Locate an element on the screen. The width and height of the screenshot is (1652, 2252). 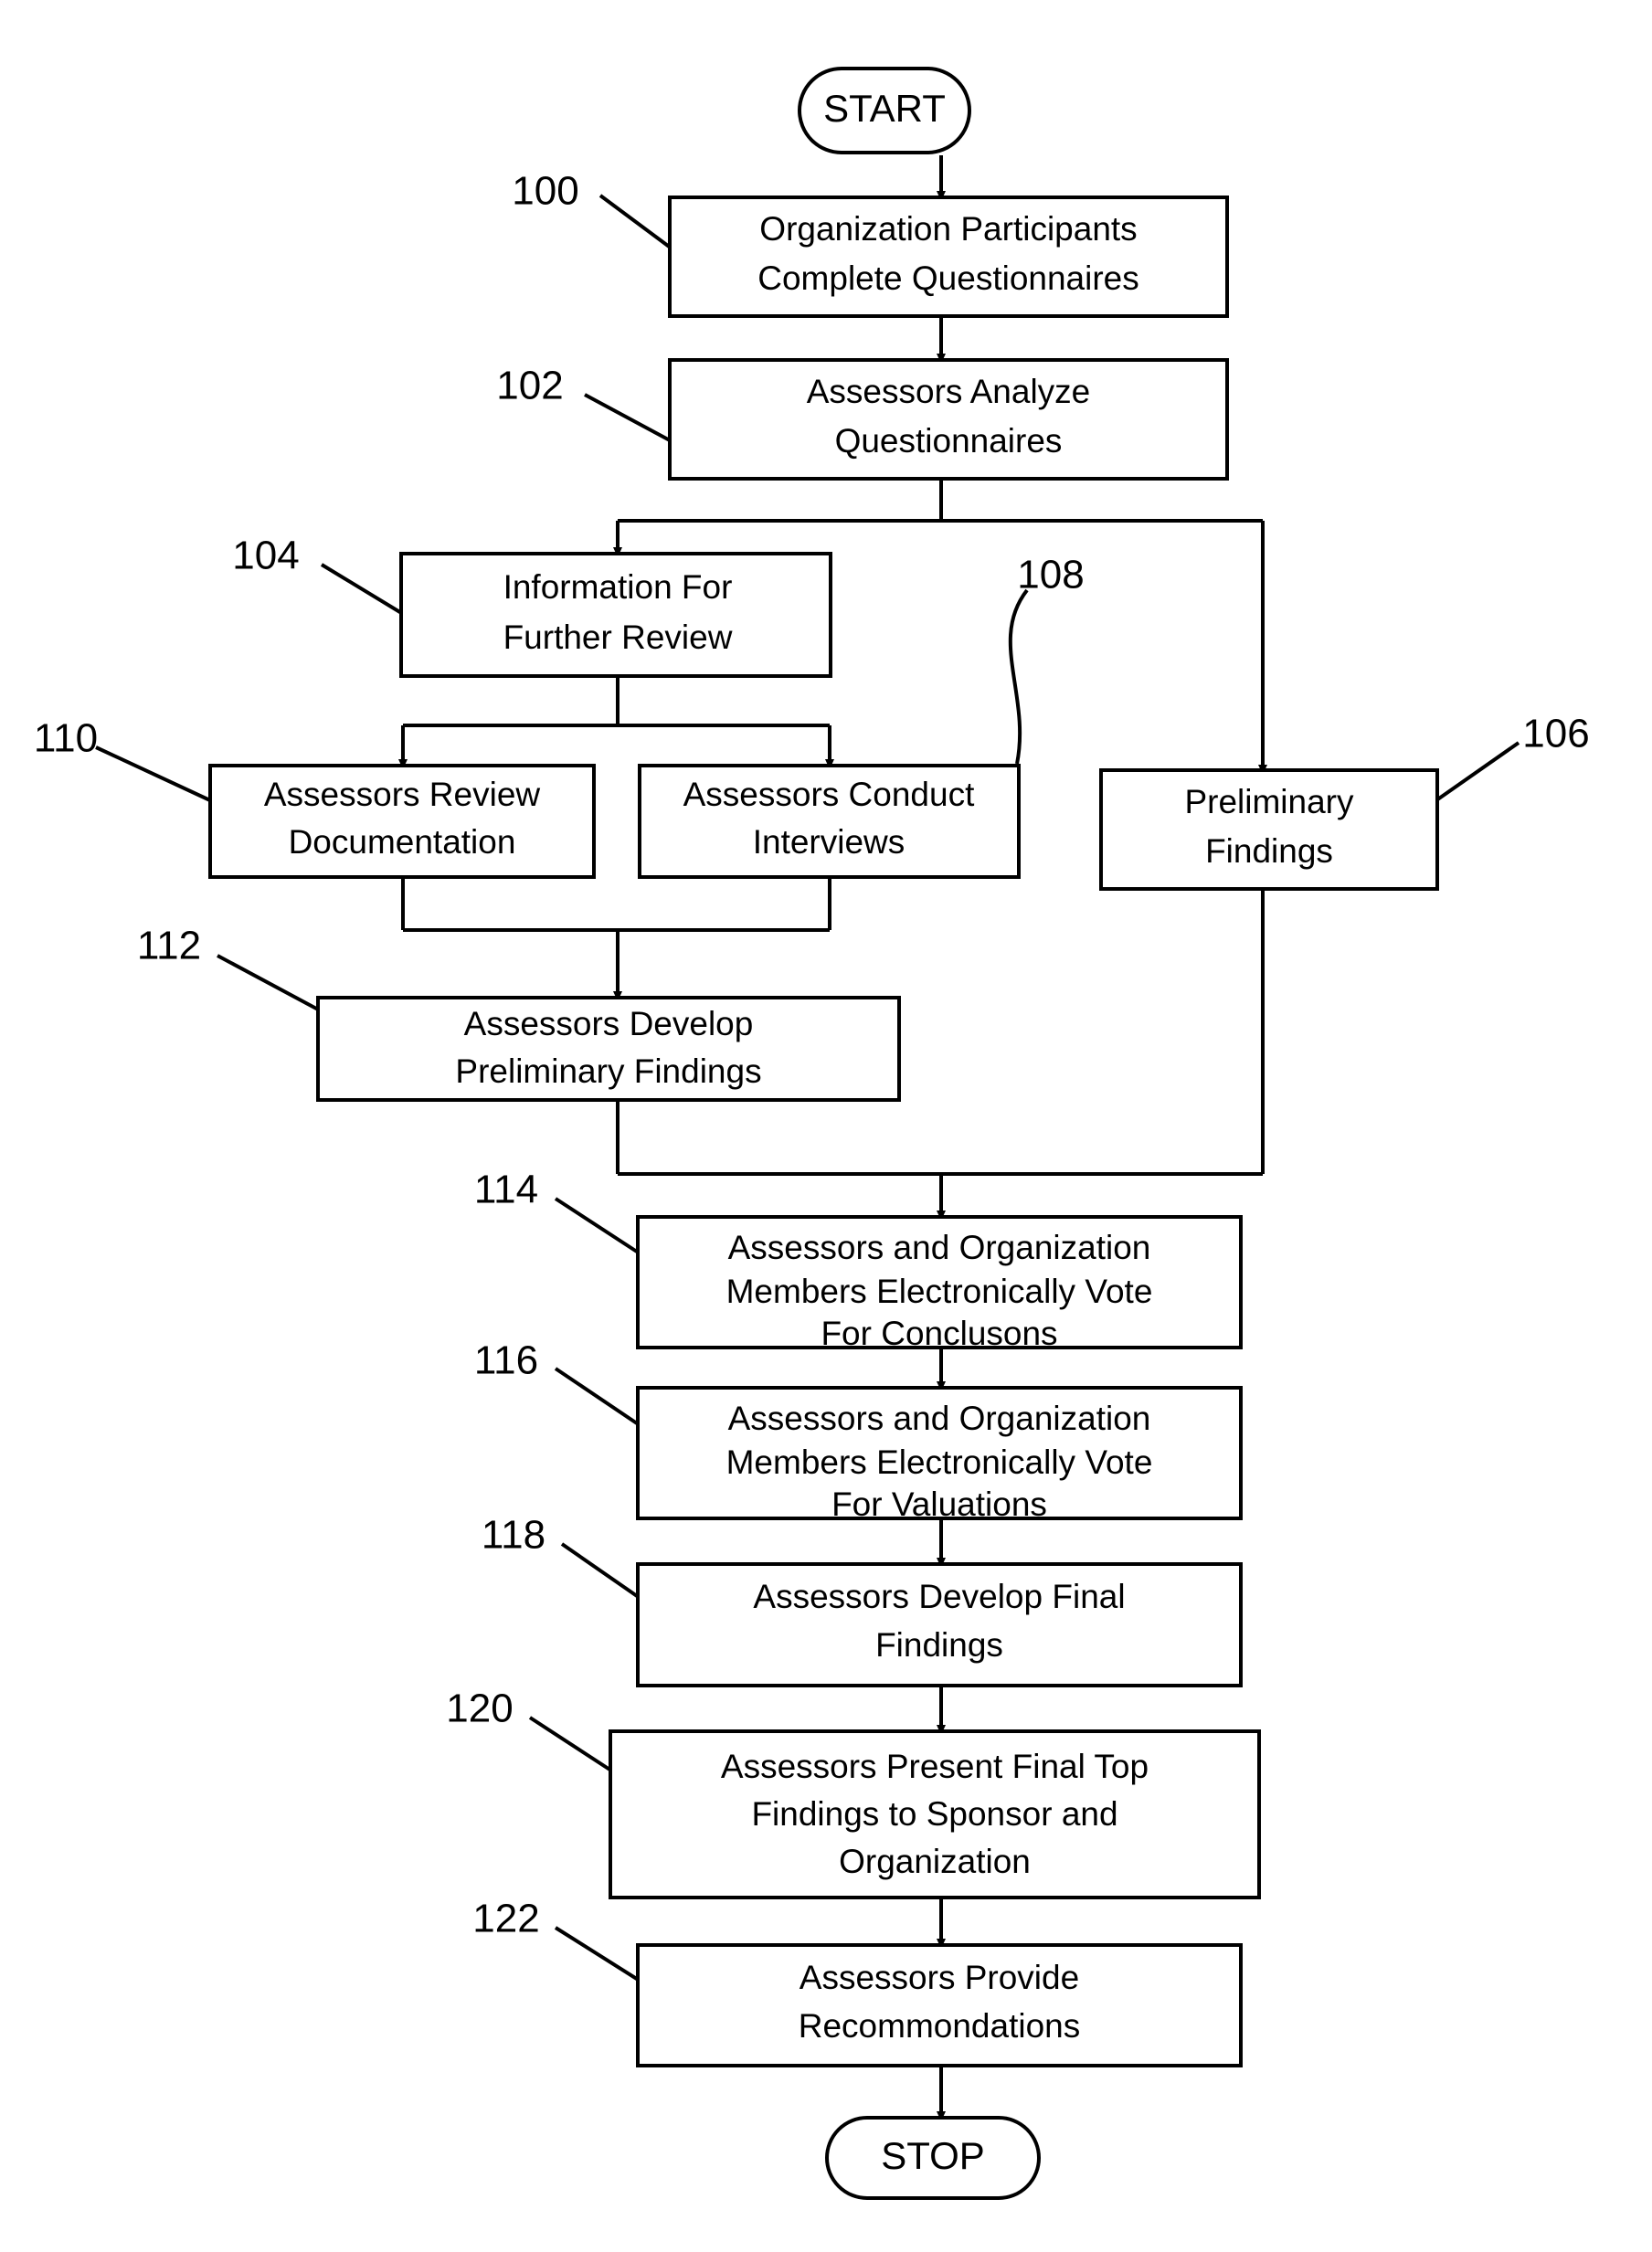
process-node-110-line-1: Assessors Review is located at coordinates (403, 795).